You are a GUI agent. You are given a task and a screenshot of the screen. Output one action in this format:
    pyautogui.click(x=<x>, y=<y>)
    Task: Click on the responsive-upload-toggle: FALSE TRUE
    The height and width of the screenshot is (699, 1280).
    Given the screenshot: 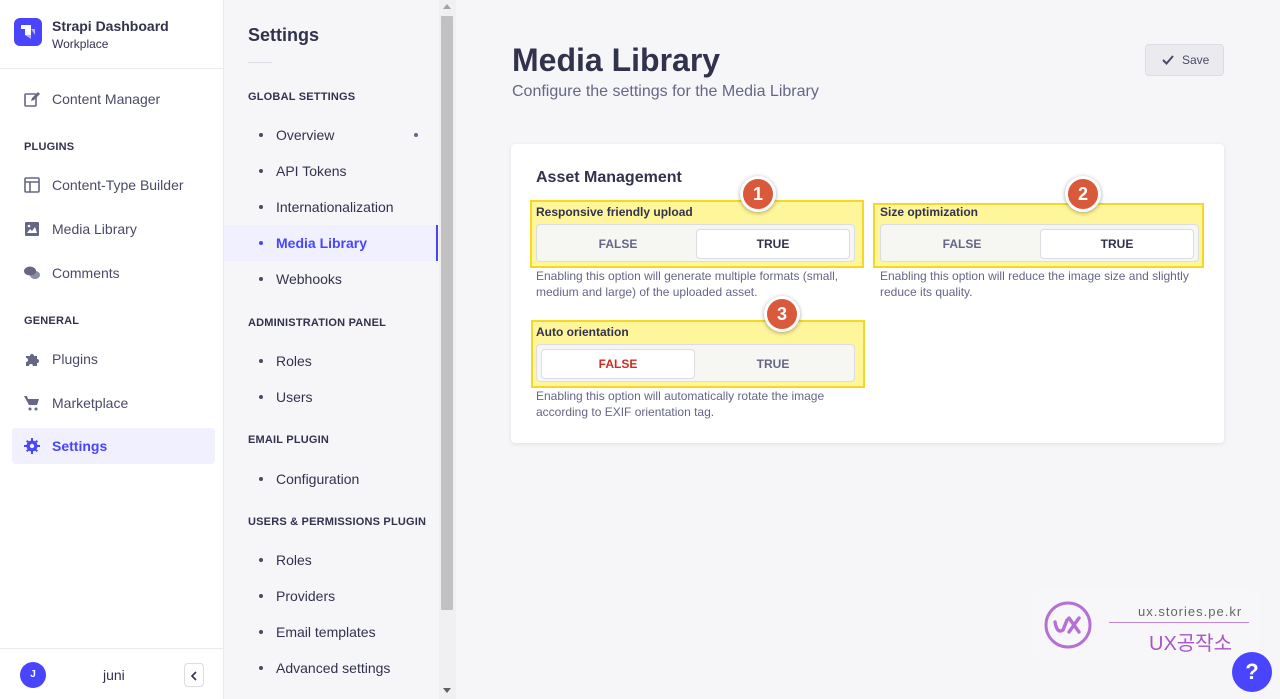 What is the action you would take?
    pyautogui.click(x=695, y=243)
    